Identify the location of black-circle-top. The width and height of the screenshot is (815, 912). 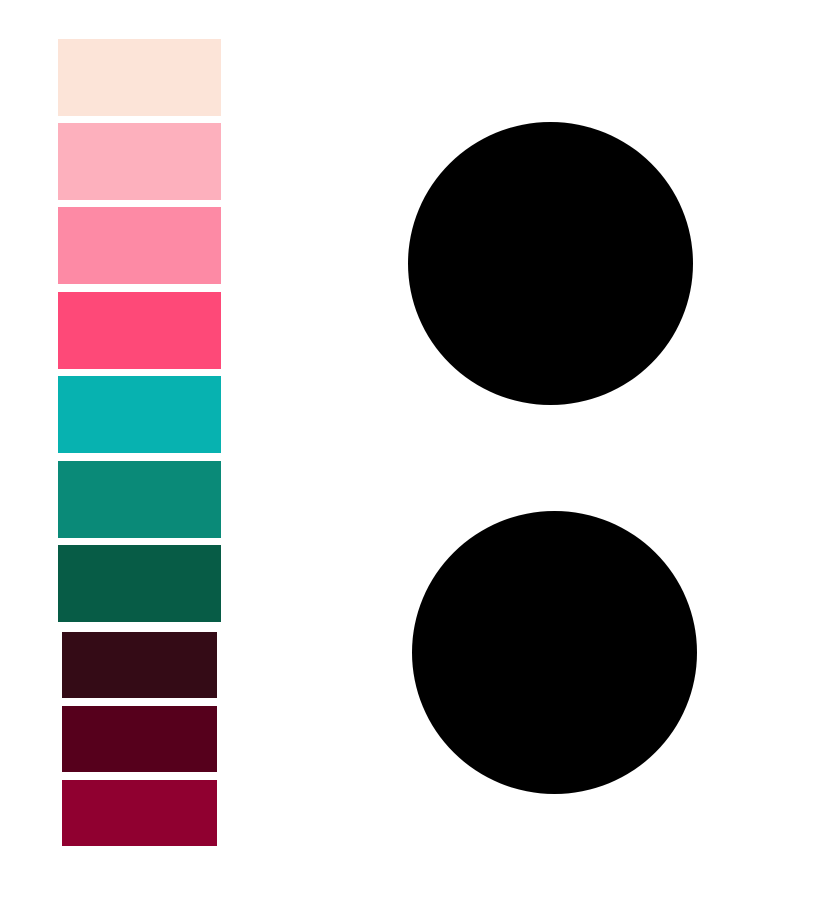
(550, 263).